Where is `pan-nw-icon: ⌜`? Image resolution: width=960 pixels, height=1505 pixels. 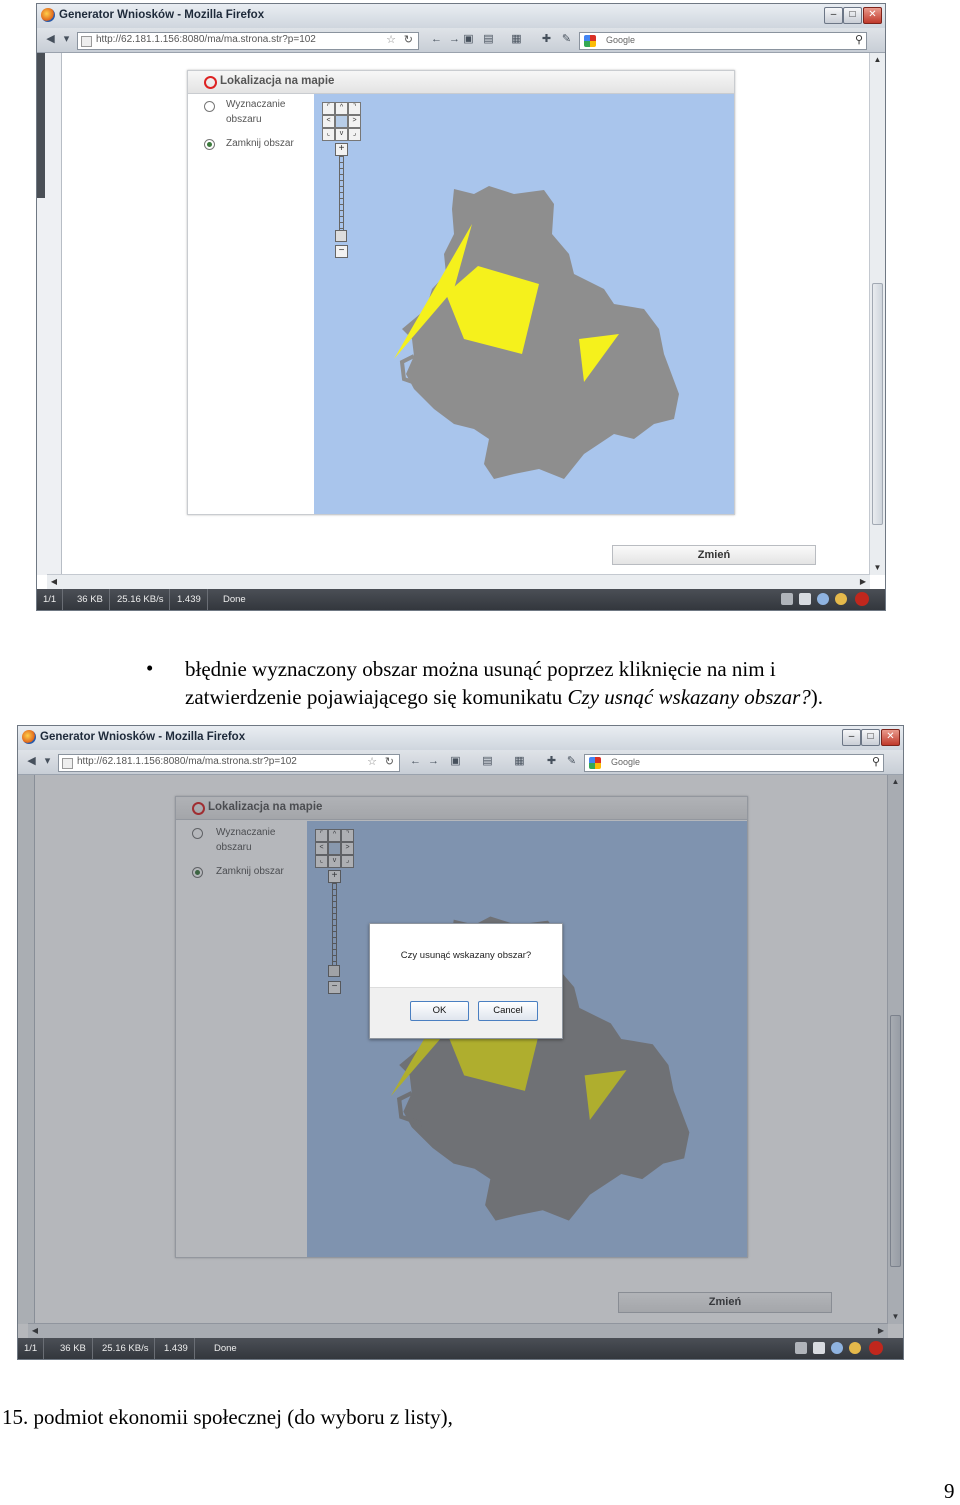 pan-nw-icon: ⌜ is located at coordinates (328, 108).